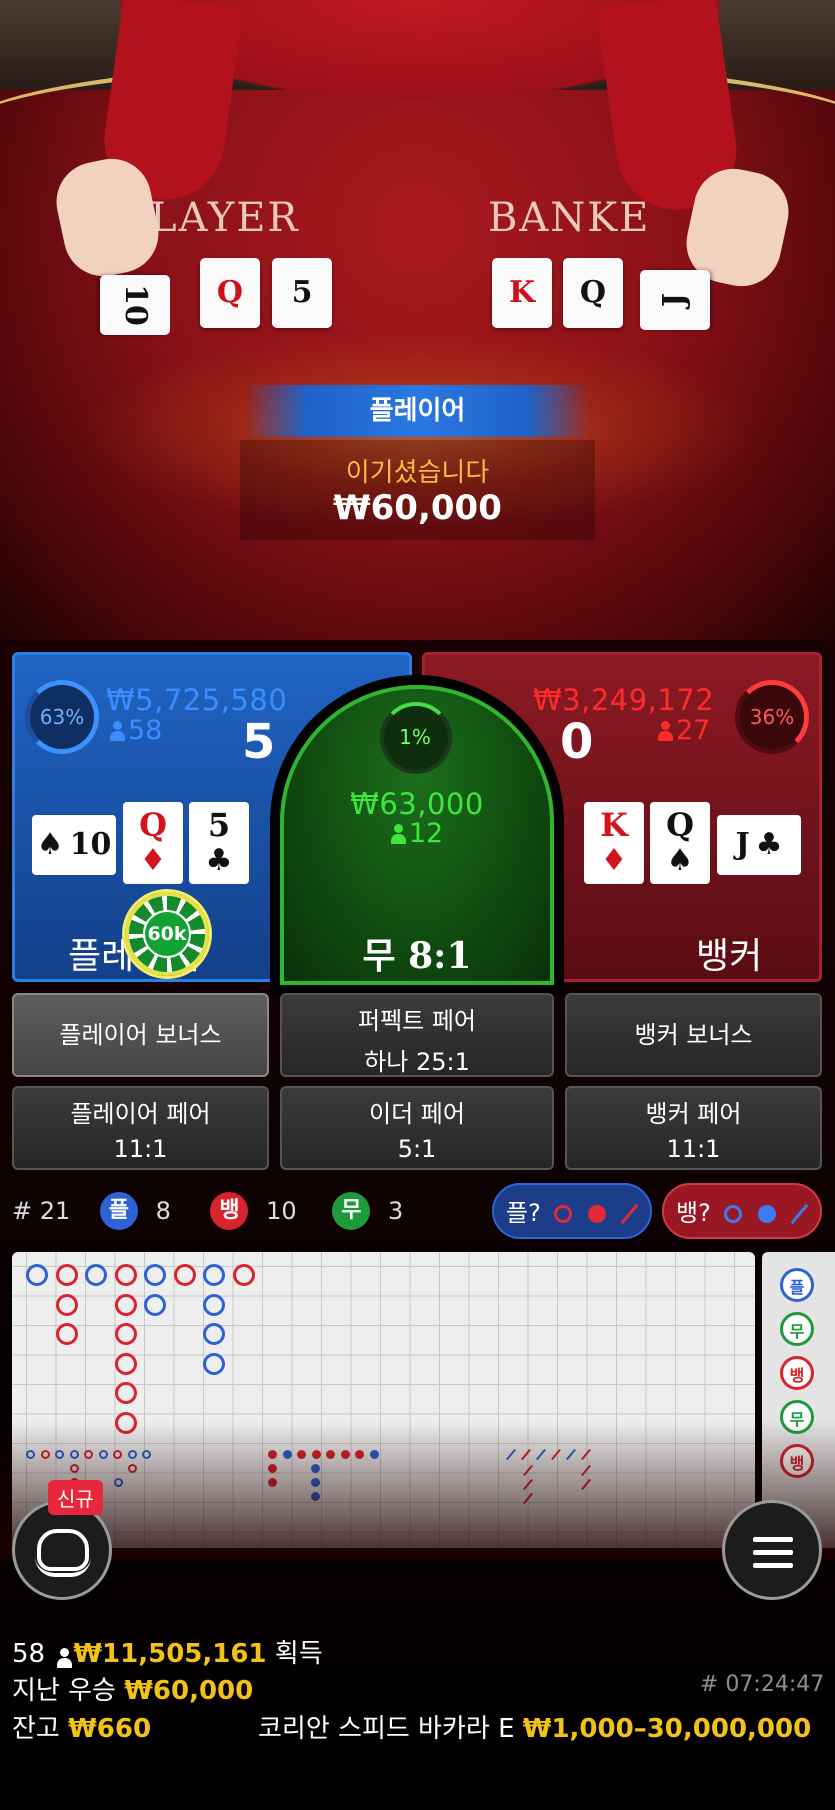 The width and height of the screenshot is (835, 1810). I want to click on tie-wins-icon: 무, so click(351, 1211).